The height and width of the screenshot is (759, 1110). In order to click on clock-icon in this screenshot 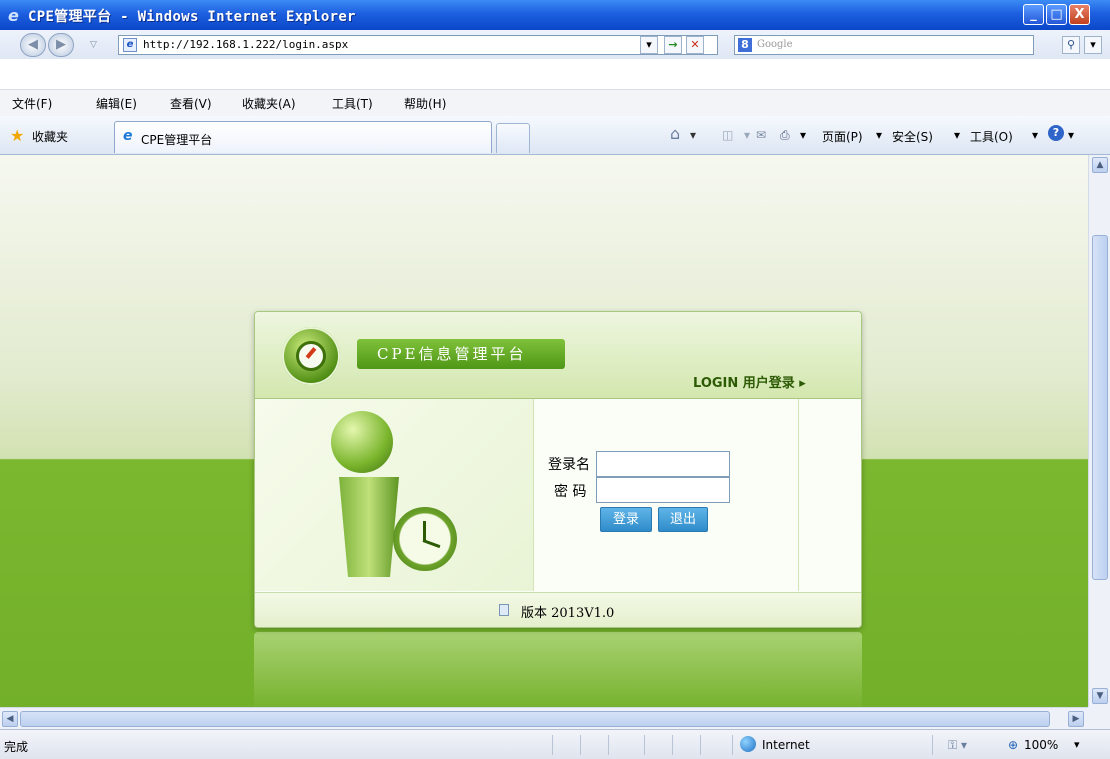, I will do `click(425, 539)`.